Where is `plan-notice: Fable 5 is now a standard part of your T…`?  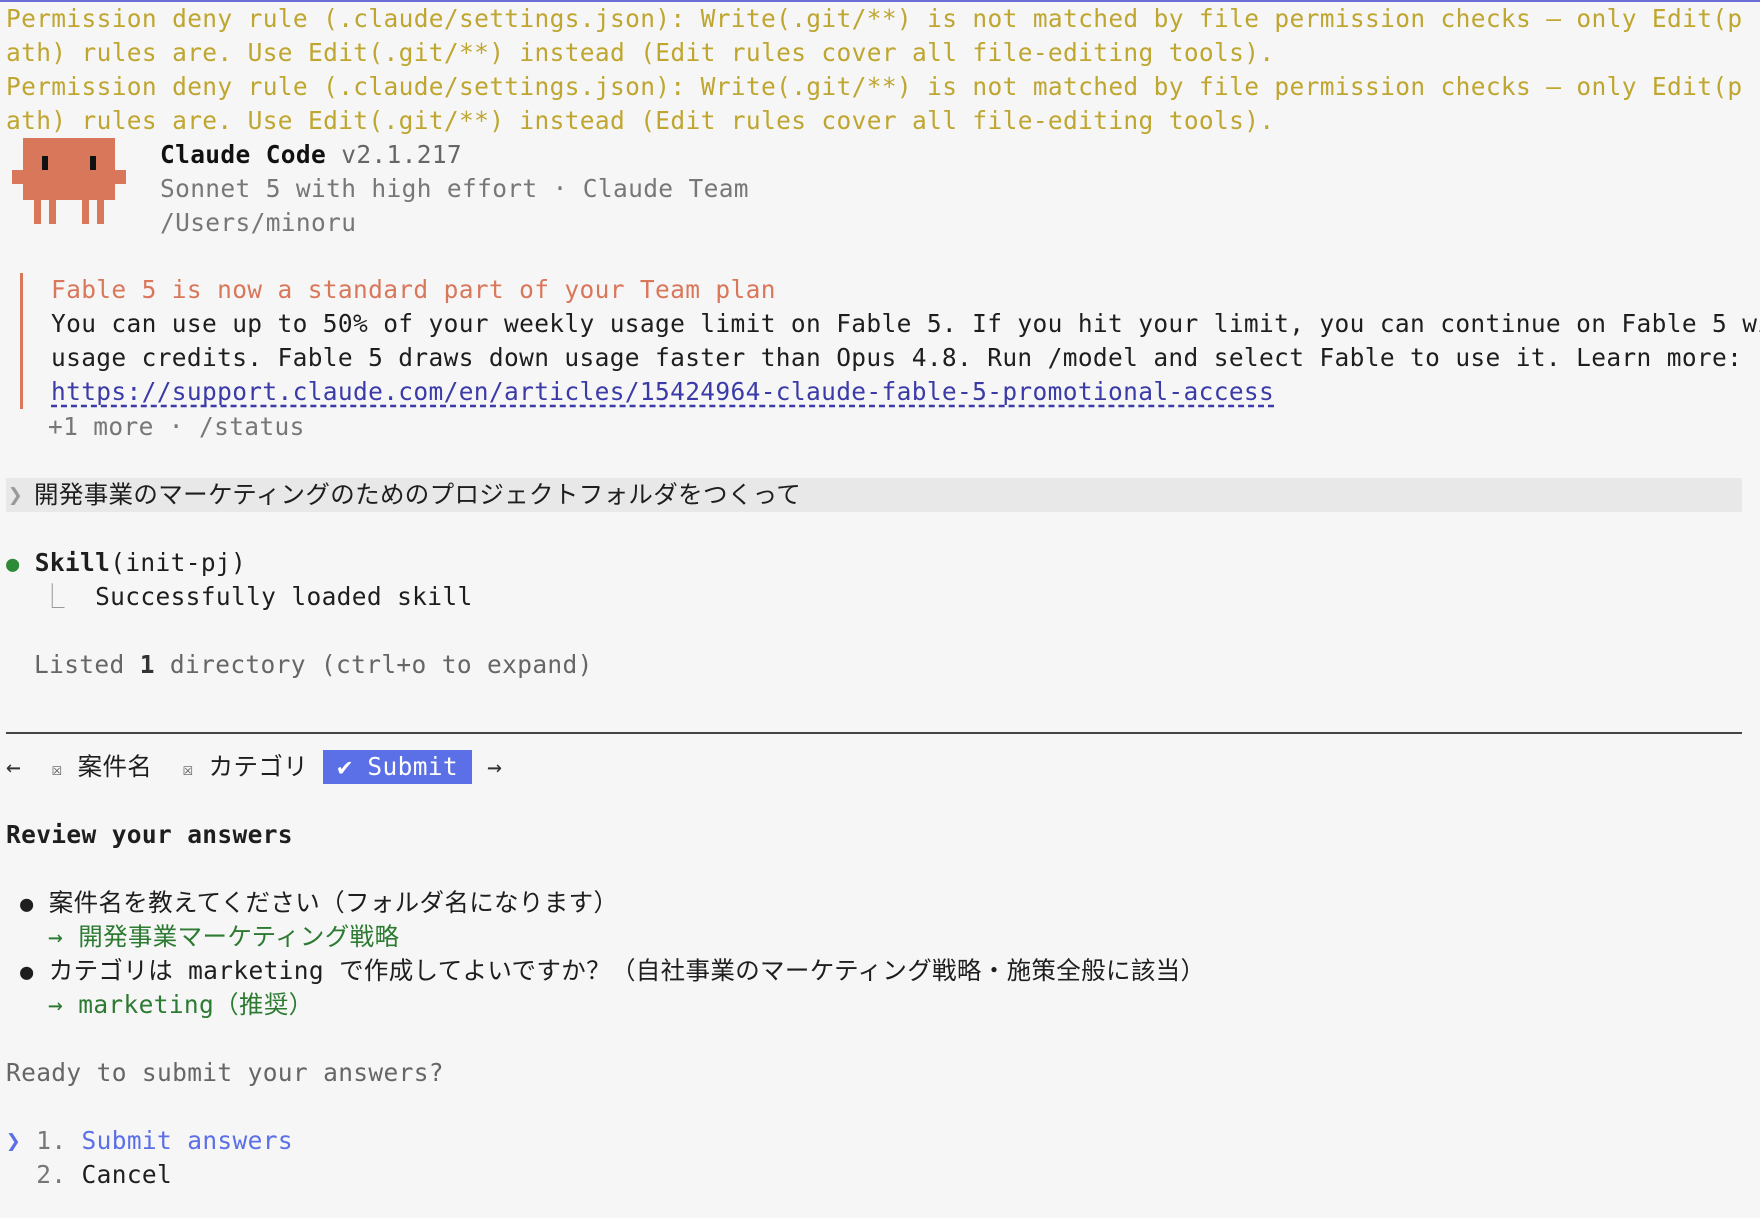
plan-notice: Fable 5 is now a standard part of your T… is located at coordinates (890, 341).